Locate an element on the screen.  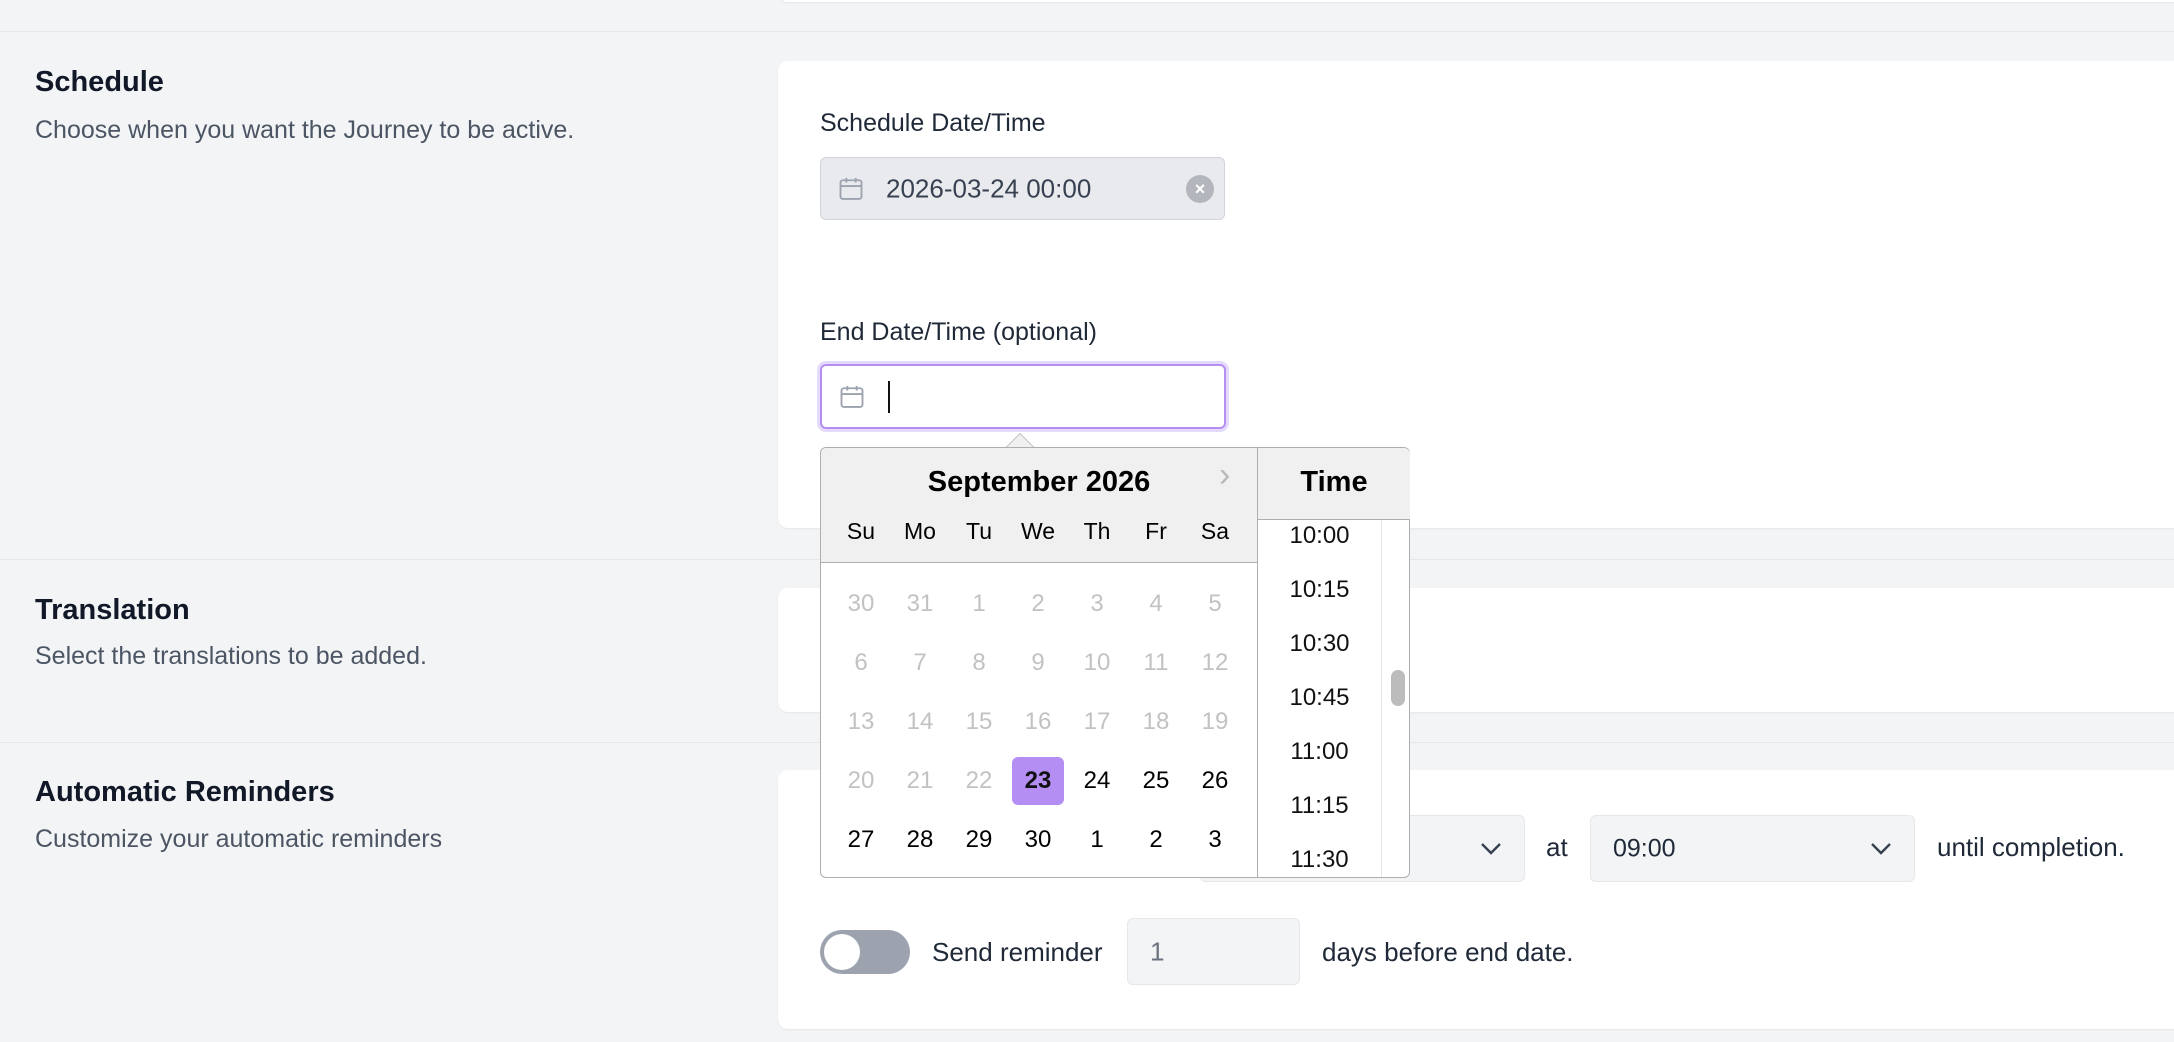
reminders-title: Automatic Reminders is located at coordinates (185, 792).